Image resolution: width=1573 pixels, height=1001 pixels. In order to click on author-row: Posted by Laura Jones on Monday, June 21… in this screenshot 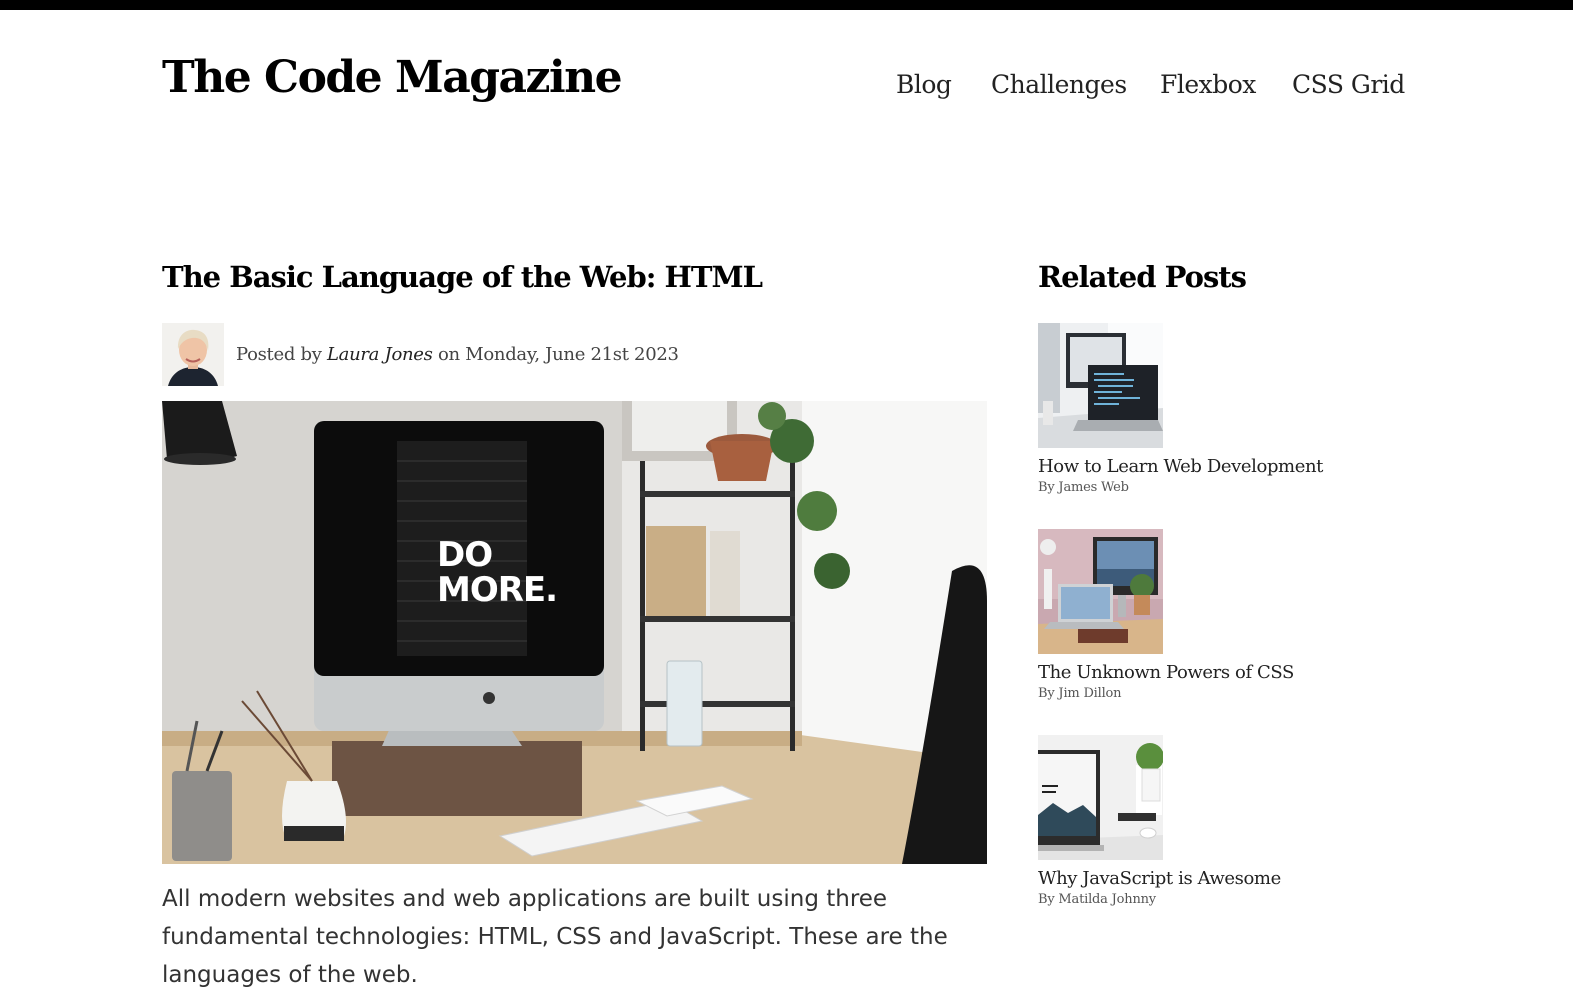, I will do `click(420, 354)`.